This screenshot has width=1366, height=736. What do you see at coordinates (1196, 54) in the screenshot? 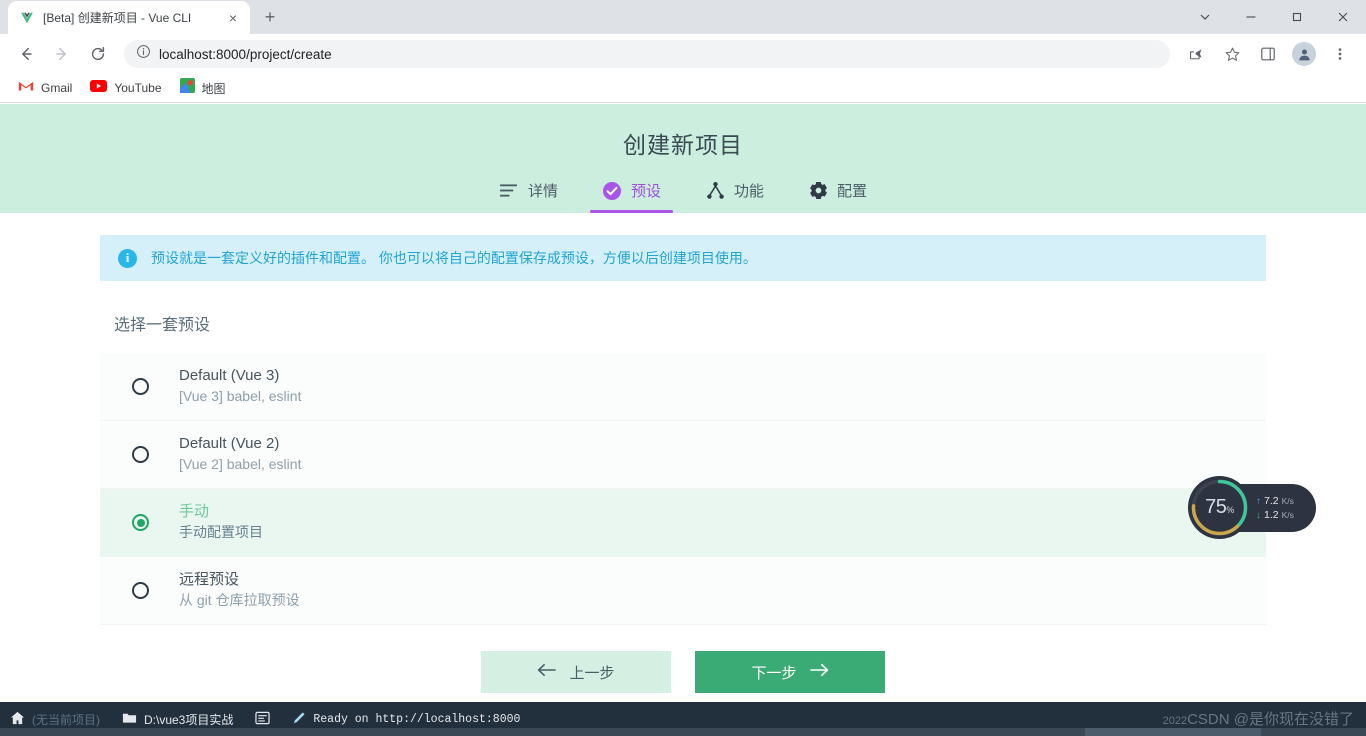
I see `share-icon` at bounding box center [1196, 54].